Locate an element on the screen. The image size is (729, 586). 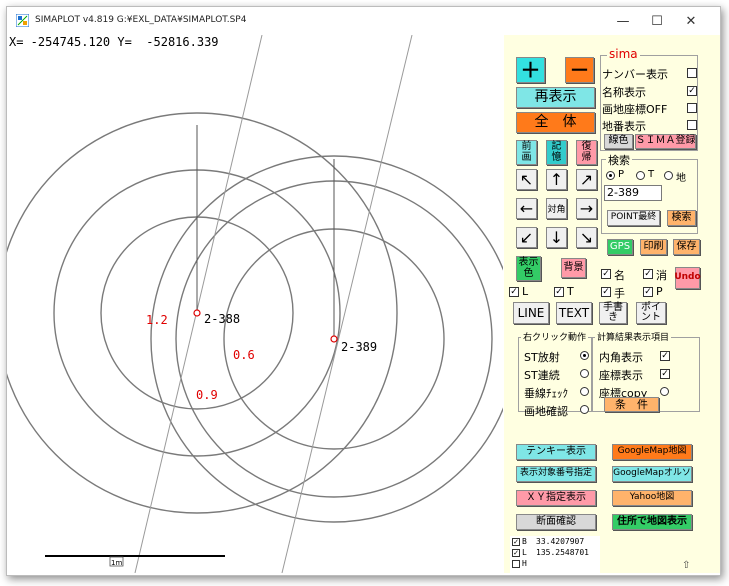
point-label-389: 2-389 is located at coordinates (359, 347).